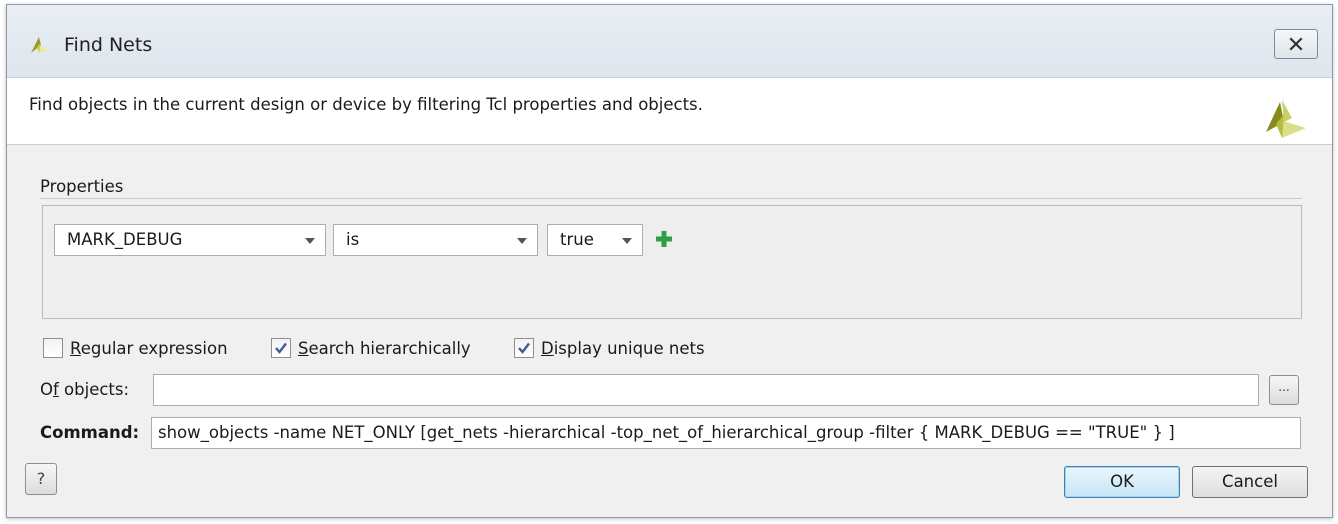 The width and height of the screenshot is (1338, 524). I want to click on properties-section-label: Properties, so click(82, 186).